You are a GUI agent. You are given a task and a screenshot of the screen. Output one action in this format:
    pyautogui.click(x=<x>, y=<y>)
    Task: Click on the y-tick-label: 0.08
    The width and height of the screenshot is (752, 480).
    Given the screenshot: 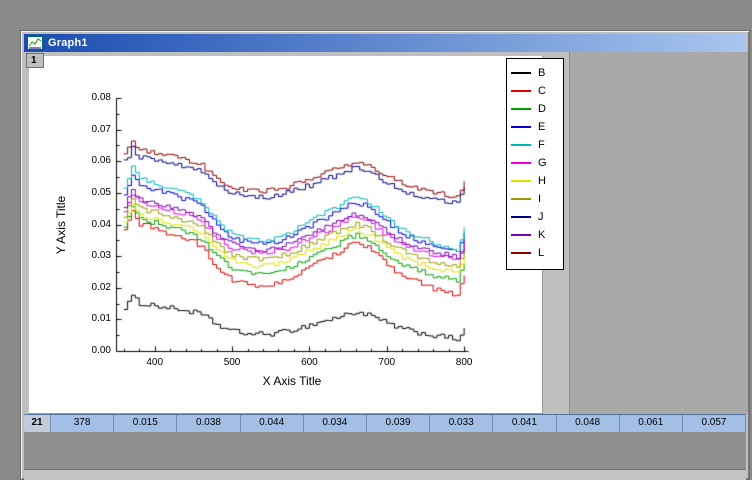 What is the action you would take?
    pyautogui.click(x=101, y=97)
    